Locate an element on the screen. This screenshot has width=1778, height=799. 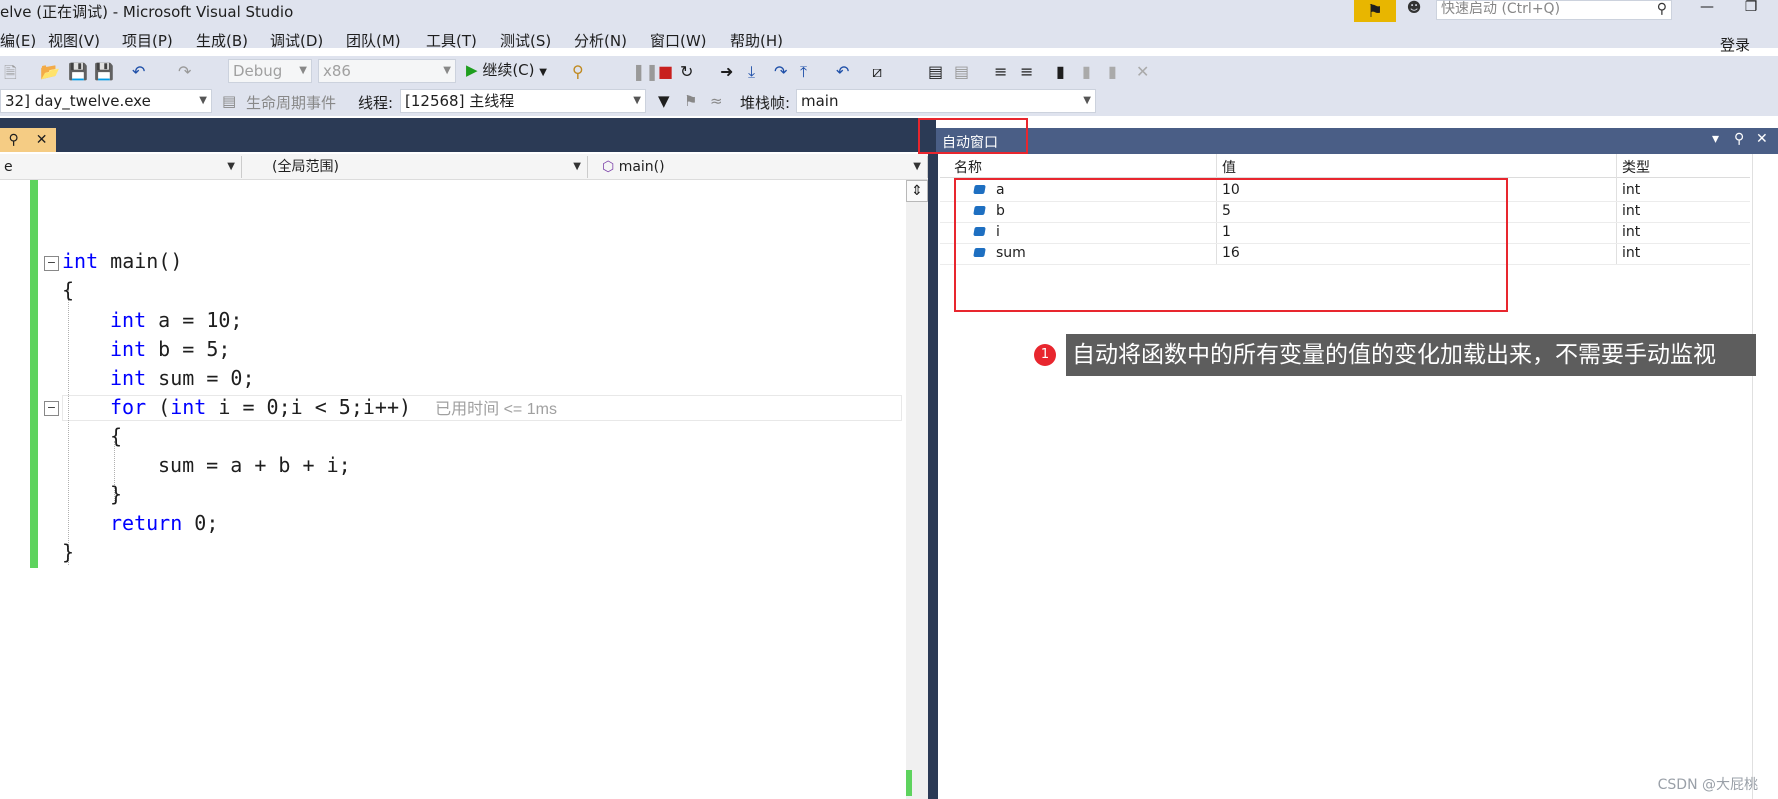
code-line-8: sum = a + b + i; is located at coordinates (254, 465).